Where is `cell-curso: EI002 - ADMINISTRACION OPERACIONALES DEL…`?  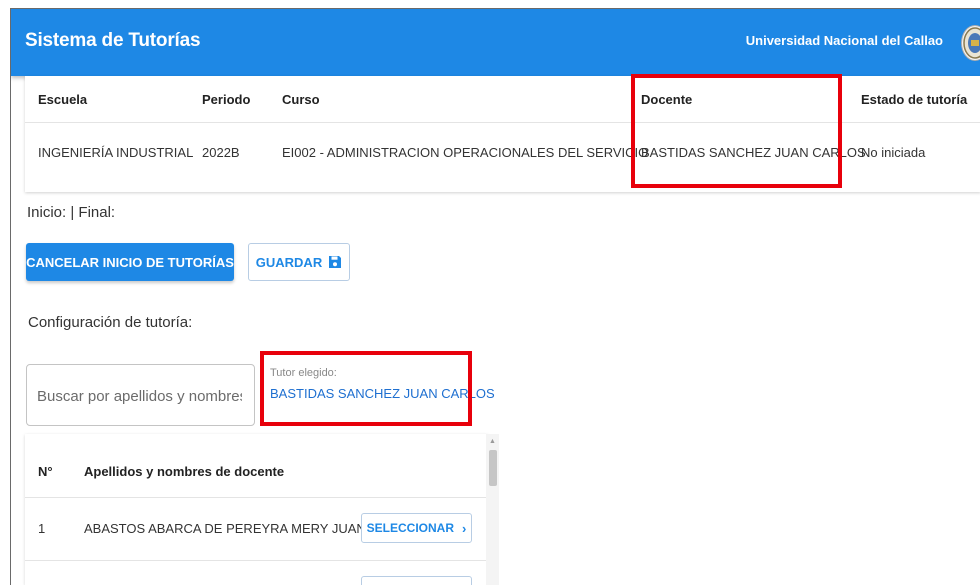
cell-curso: EI002 - ADMINISTRACION OPERACIONALES DEL… is located at coordinates (465, 152).